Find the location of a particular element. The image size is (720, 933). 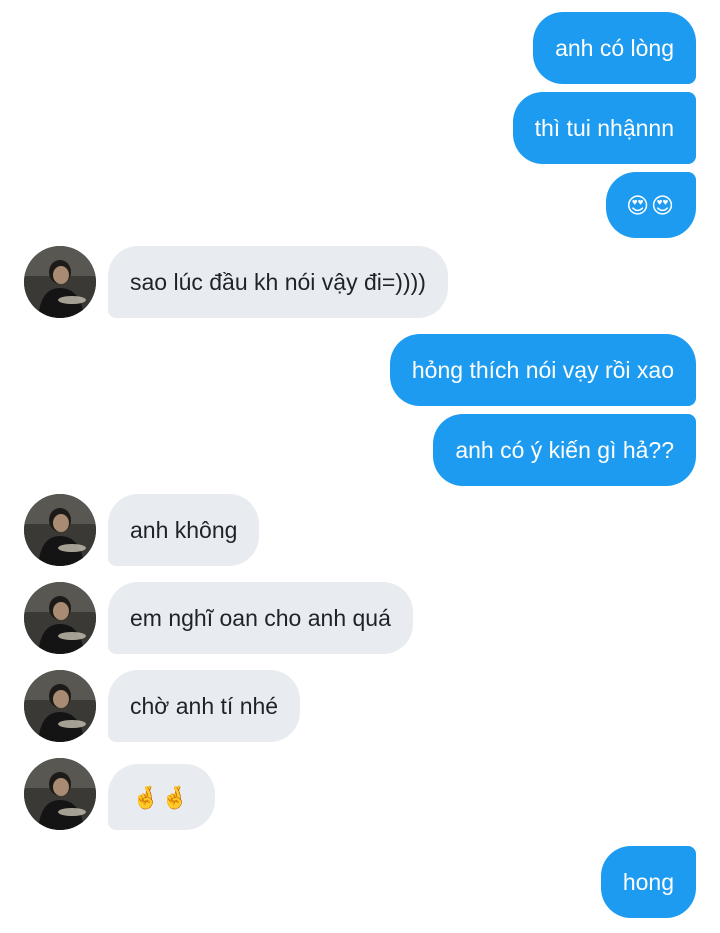

message-text: thì tui nhậnnn is located at coordinates (604, 128).